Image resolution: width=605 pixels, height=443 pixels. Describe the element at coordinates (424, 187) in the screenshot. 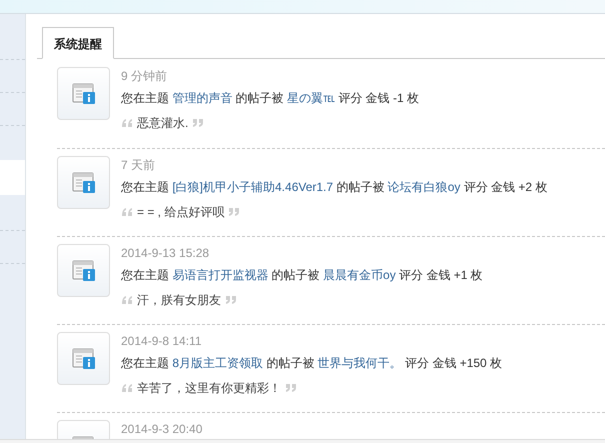

I see `user-link: 论坛有白狼oy` at that location.